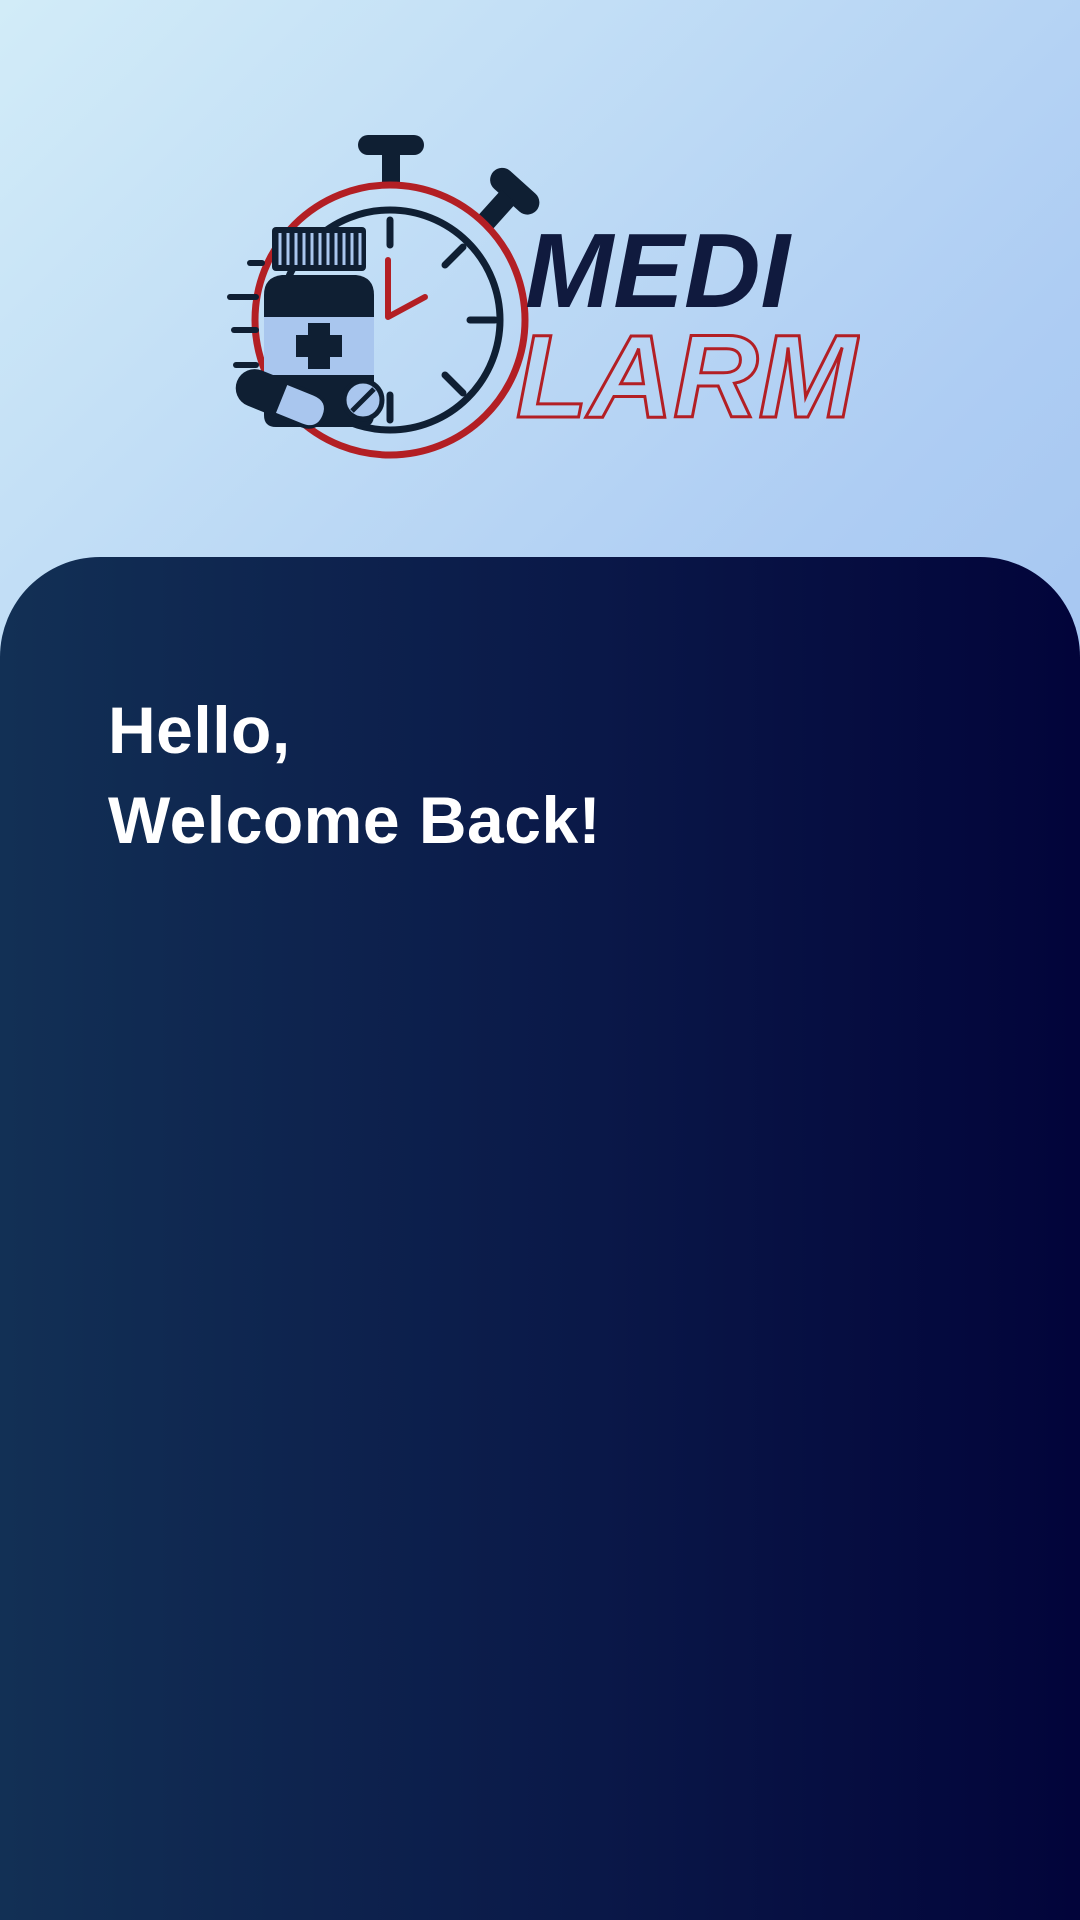  I want to click on logo-text-larm: LARM, so click(688, 377).